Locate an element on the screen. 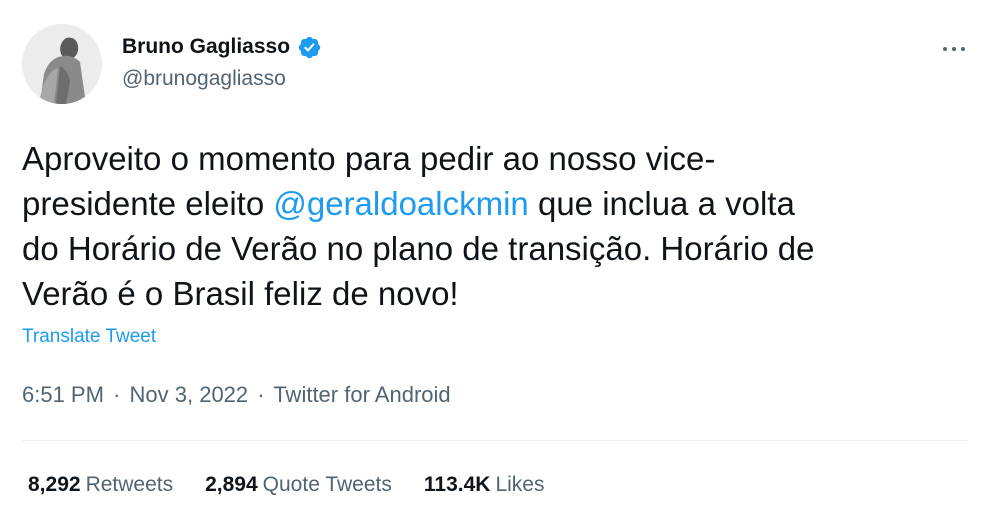 This screenshot has width=1000, height=525. tweet-text-segment: que inclua a volta is located at coordinates (661, 203).